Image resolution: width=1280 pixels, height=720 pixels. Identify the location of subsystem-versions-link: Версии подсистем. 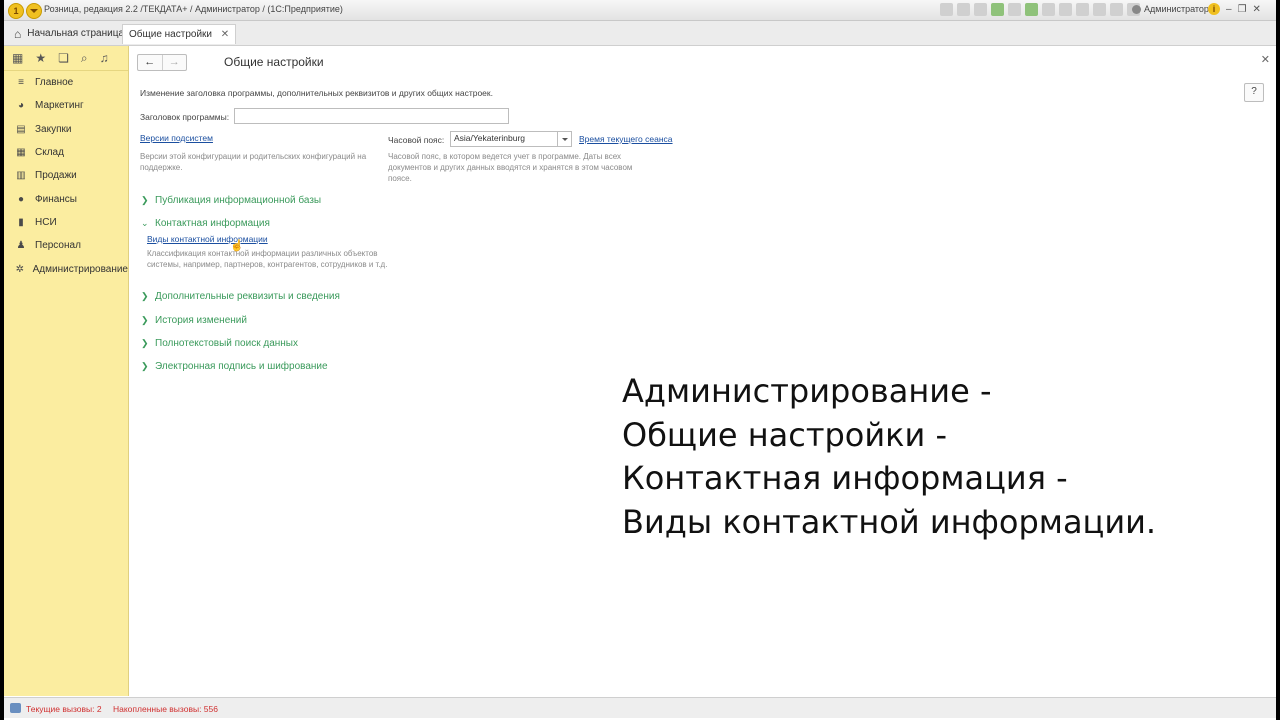
(176, 138).